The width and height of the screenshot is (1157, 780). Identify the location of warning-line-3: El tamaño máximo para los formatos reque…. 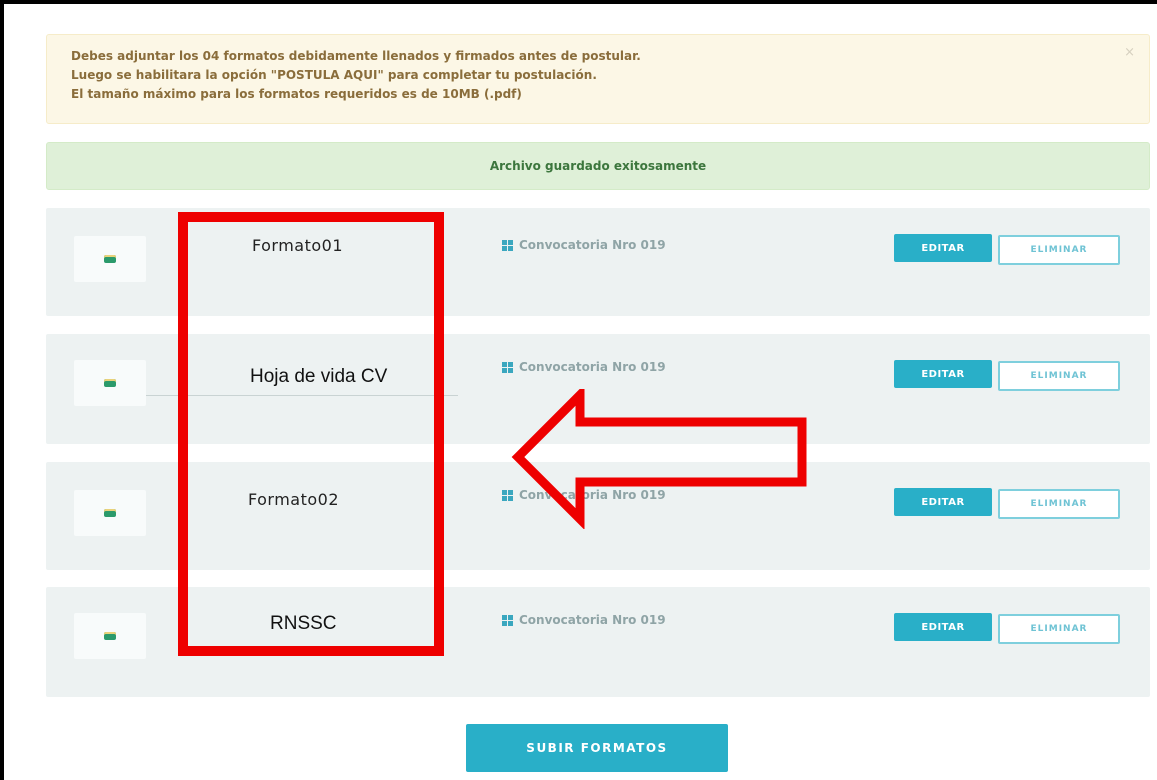
(296, 94).